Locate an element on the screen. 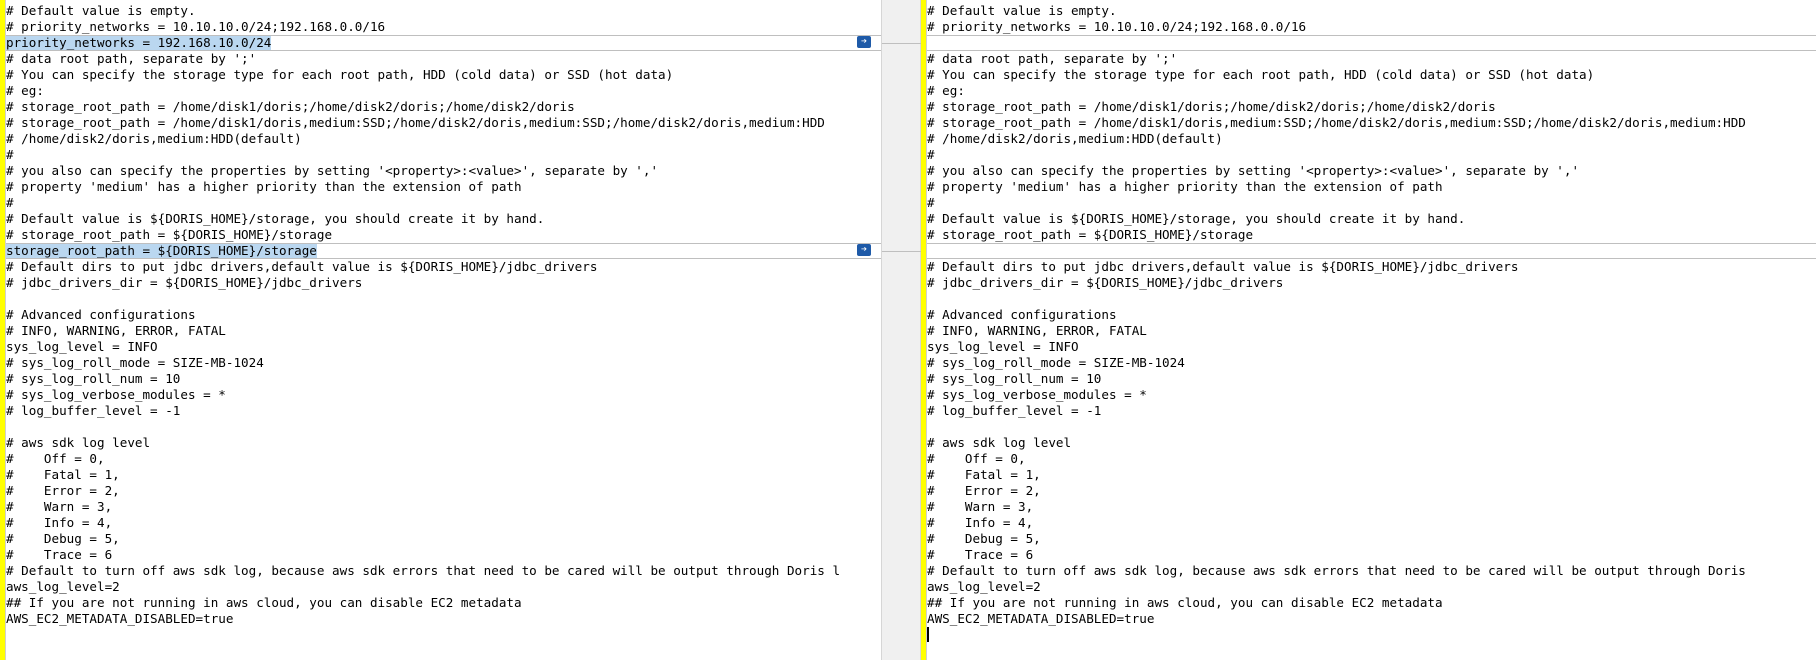 This screenshot has height=660, width=1816. code-line: priority_networks = 192.168.10.0/24 ➔ is located at coordinates (443, 43).